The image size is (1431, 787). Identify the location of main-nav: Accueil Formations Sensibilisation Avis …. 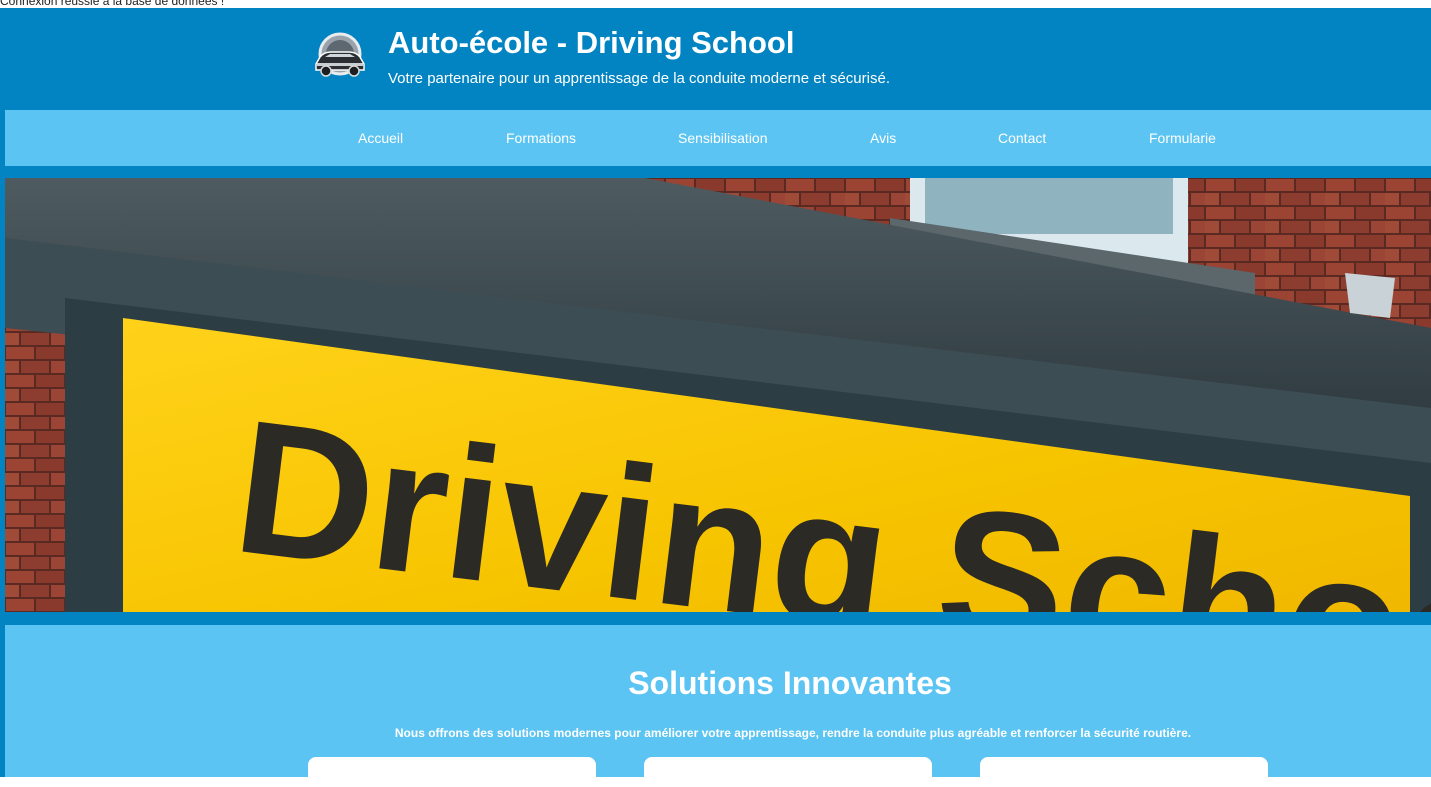
(718, 138).